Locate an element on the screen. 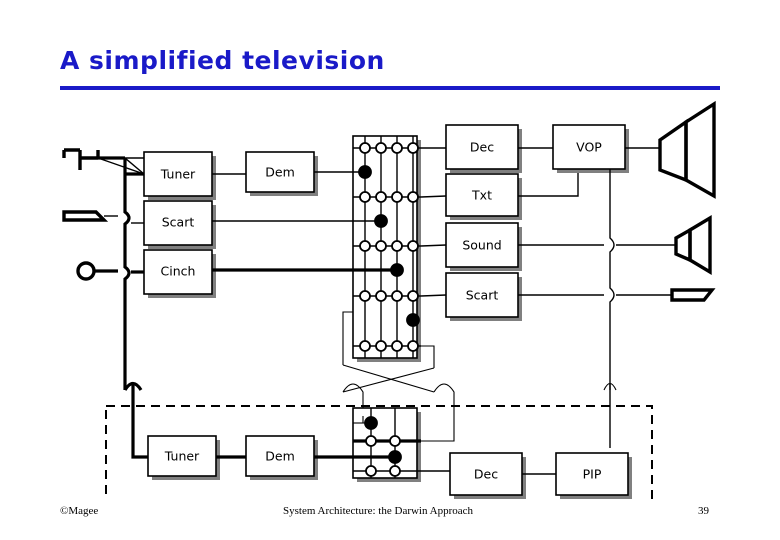 The image size is (780, 540). wire-antenna-to-piptuner is located at coordinates (139, 421).